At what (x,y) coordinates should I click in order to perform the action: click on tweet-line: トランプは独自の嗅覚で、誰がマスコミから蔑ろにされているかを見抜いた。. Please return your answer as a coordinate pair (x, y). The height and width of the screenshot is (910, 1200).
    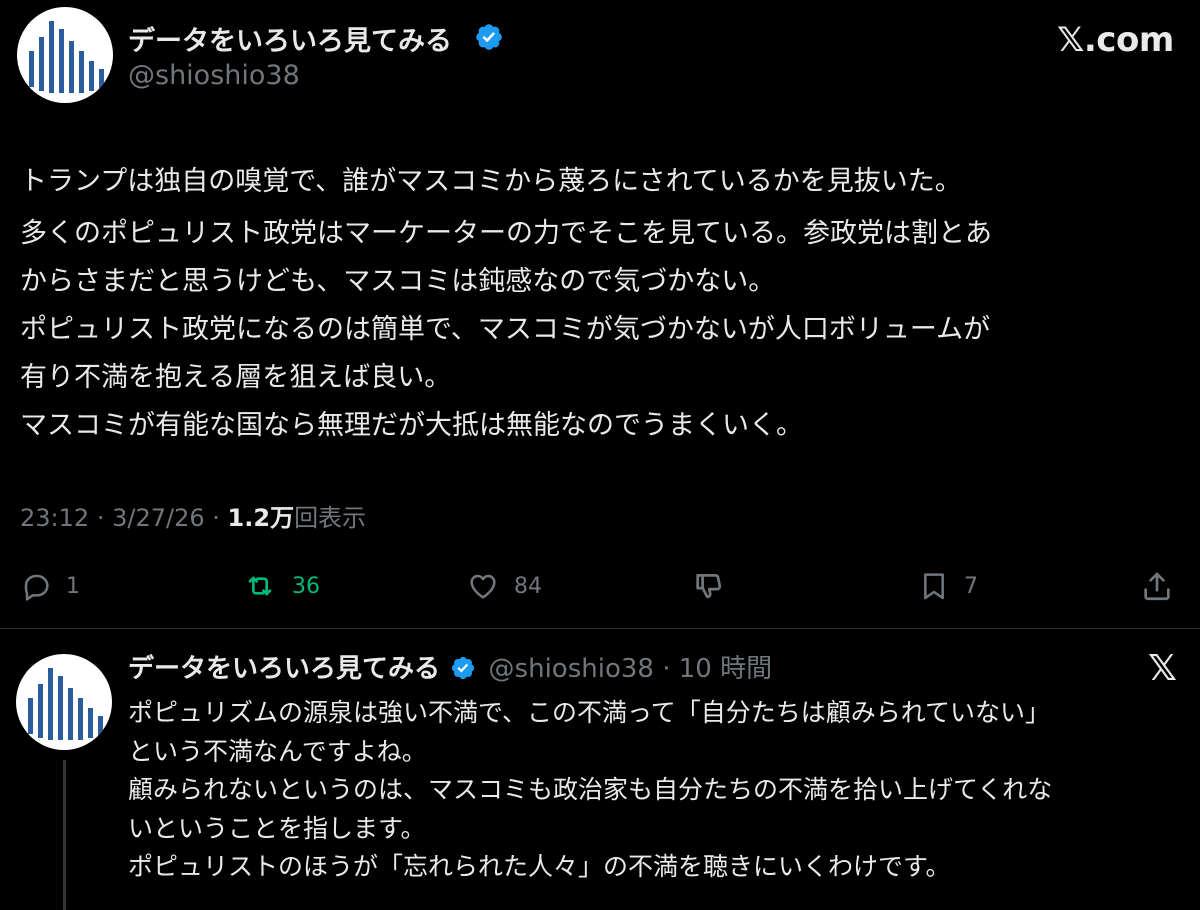
    Looking at the image, I should click on (491, 181).